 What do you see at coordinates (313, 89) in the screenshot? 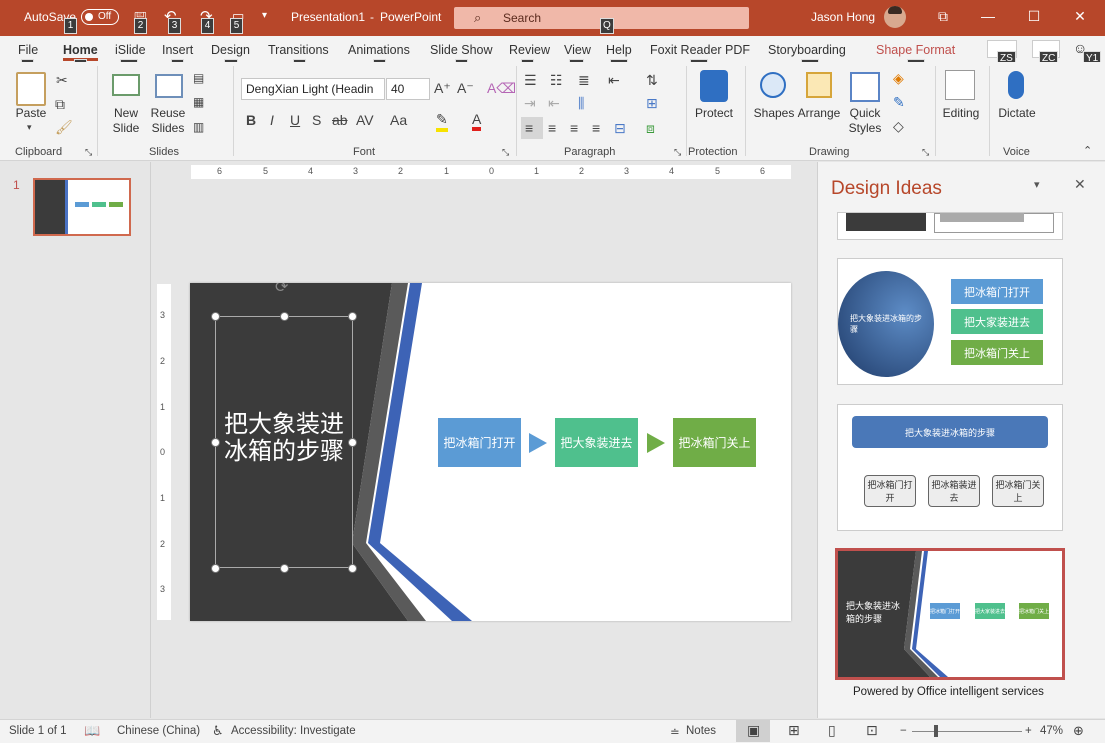
I see `font-name-combo: DengXian Light (Headin` at bounding box center [313, 89].